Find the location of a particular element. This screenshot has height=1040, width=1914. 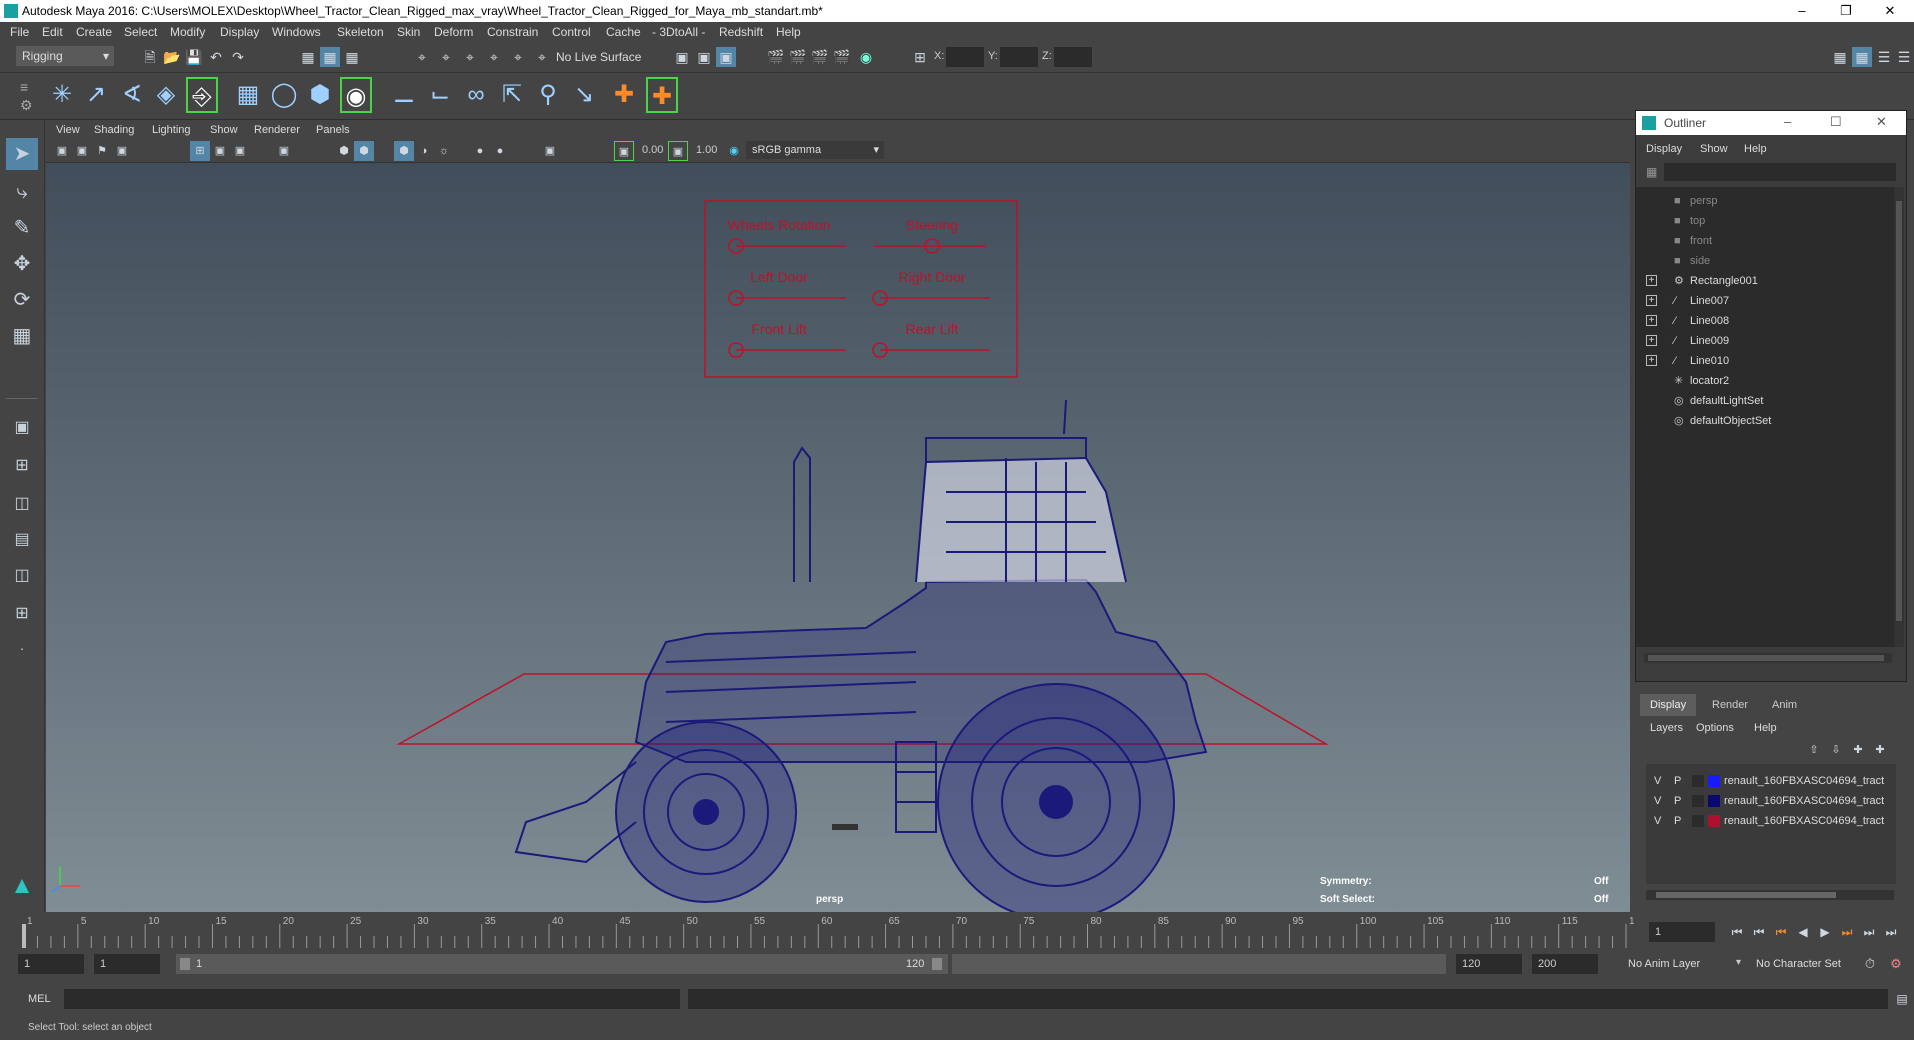

layer-menu-help: Help is located at coordinates (1765, 728).